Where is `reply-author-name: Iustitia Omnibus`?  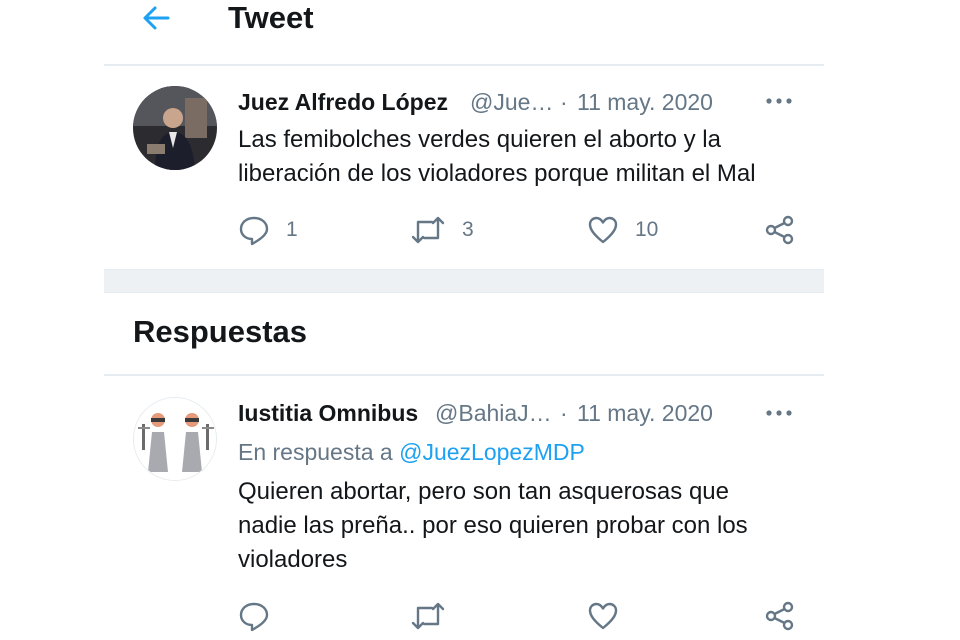 reply-author-name: Iustitia Omnibus is located at coordinates (328, 413).